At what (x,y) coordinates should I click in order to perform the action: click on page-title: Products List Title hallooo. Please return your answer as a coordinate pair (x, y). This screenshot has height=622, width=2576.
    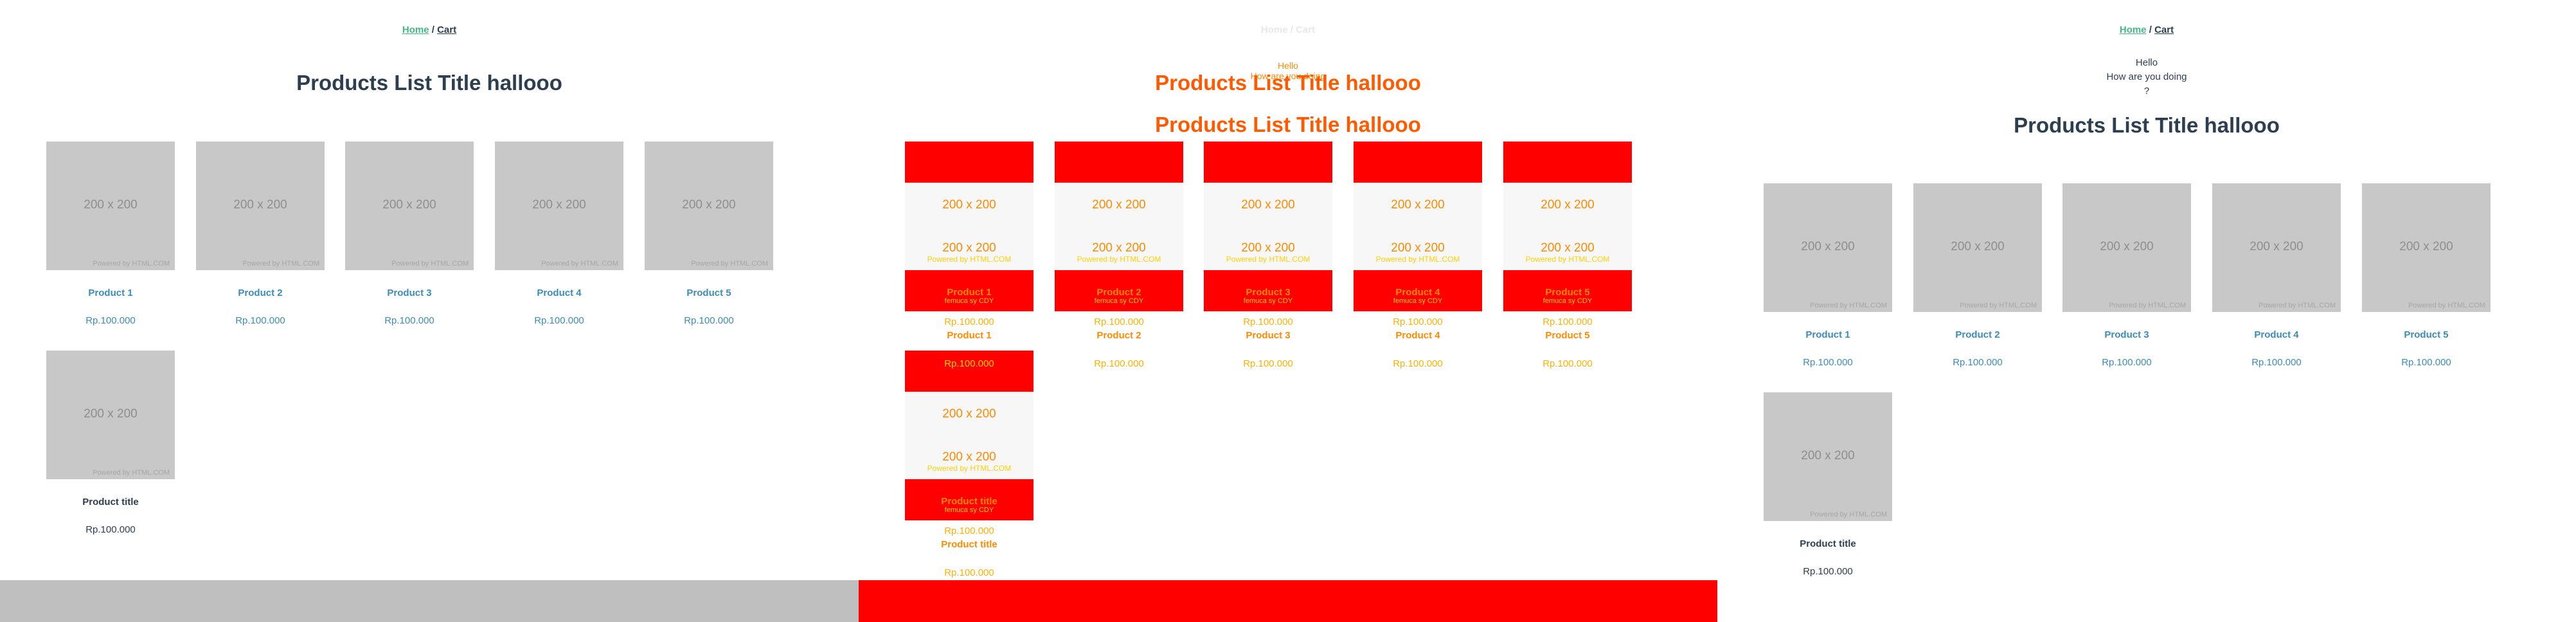
    Looking at the image, I should click on (1288, 83).